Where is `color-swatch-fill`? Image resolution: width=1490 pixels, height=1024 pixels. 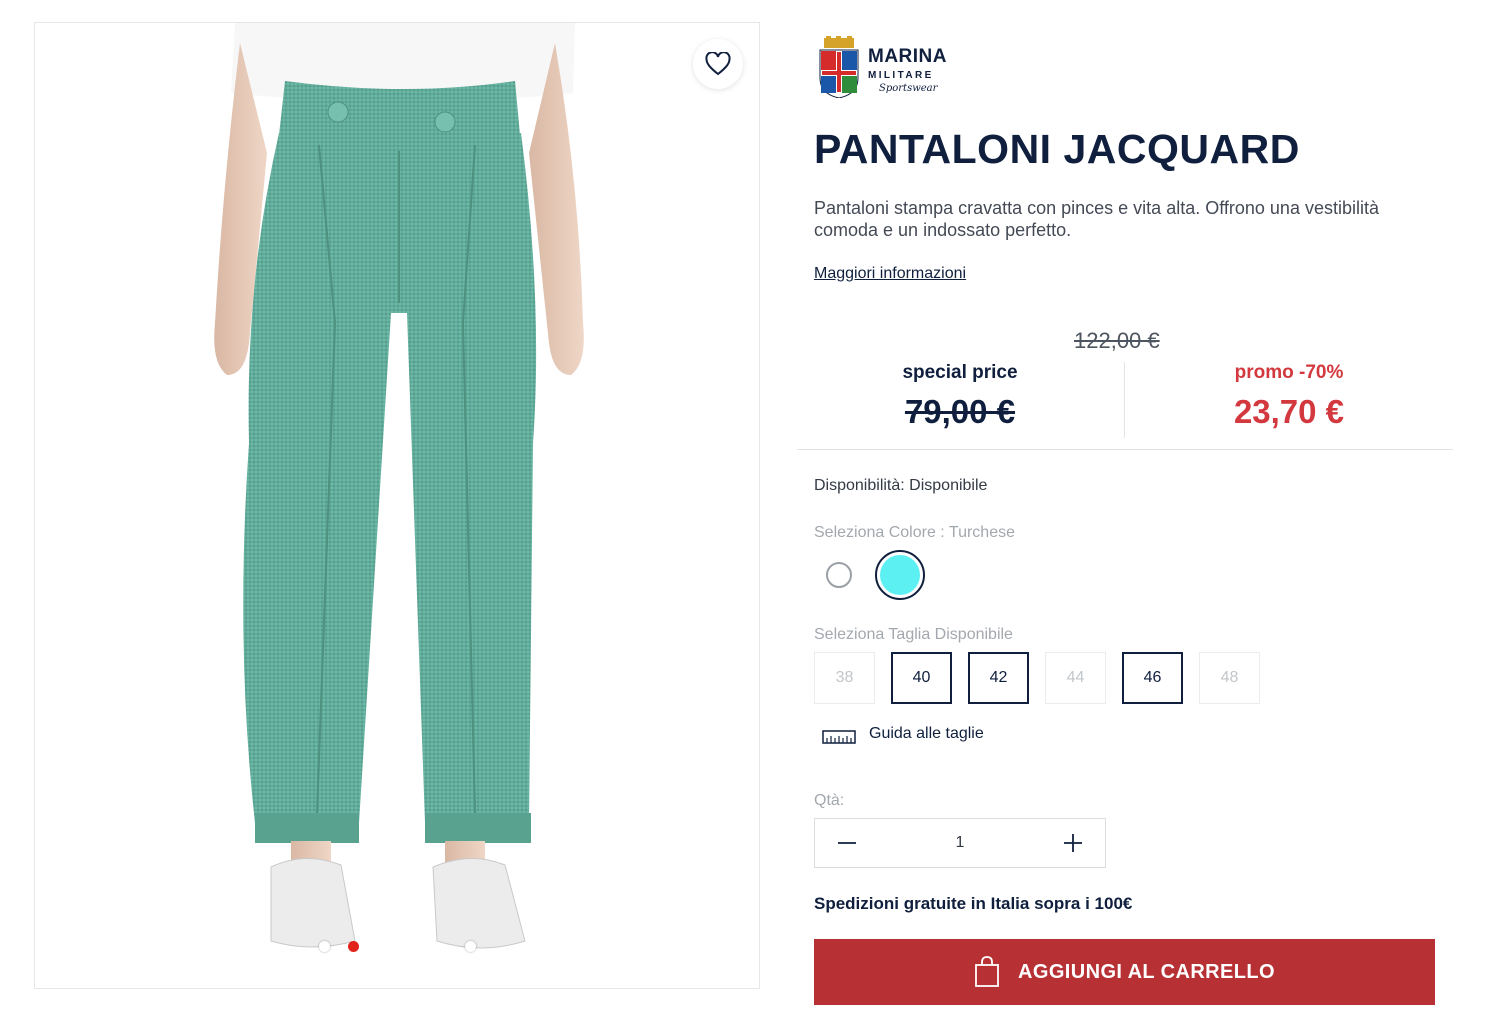
color-swatch-fill is located at coordinates (900, 575).